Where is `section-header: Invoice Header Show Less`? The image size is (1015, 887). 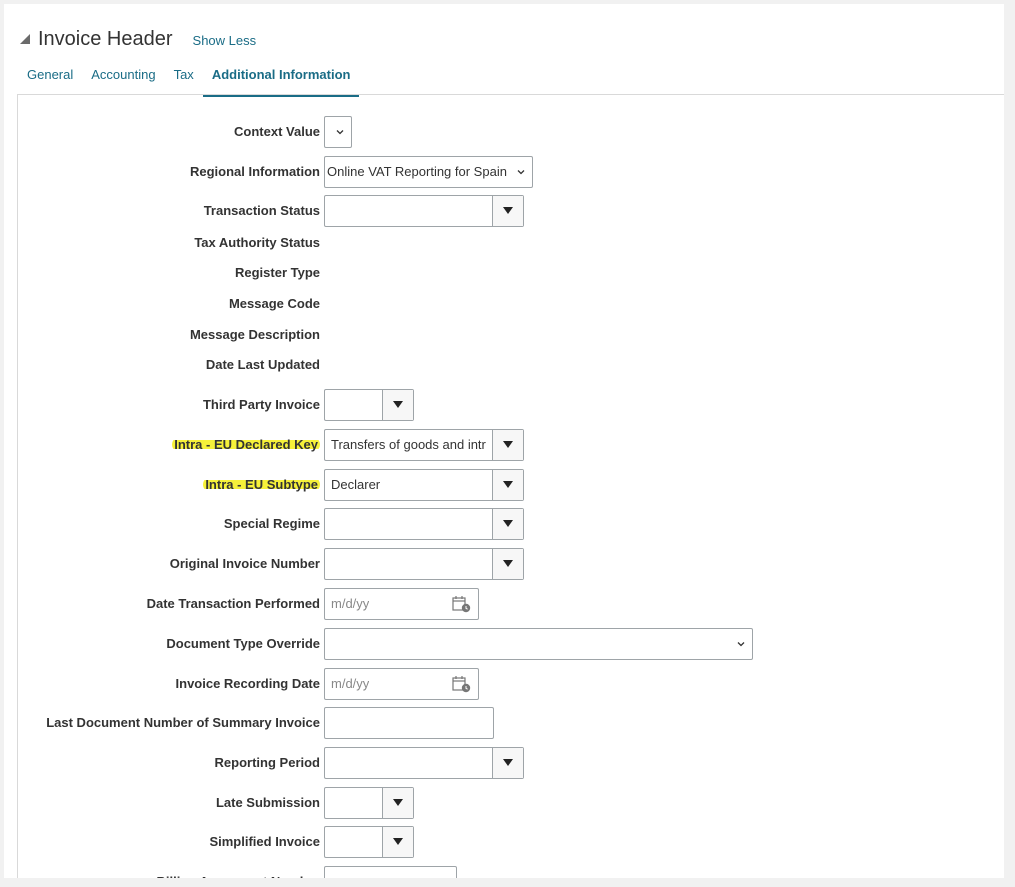 section-header: Invoice Header Show Less is located at coordinates (137, 39).